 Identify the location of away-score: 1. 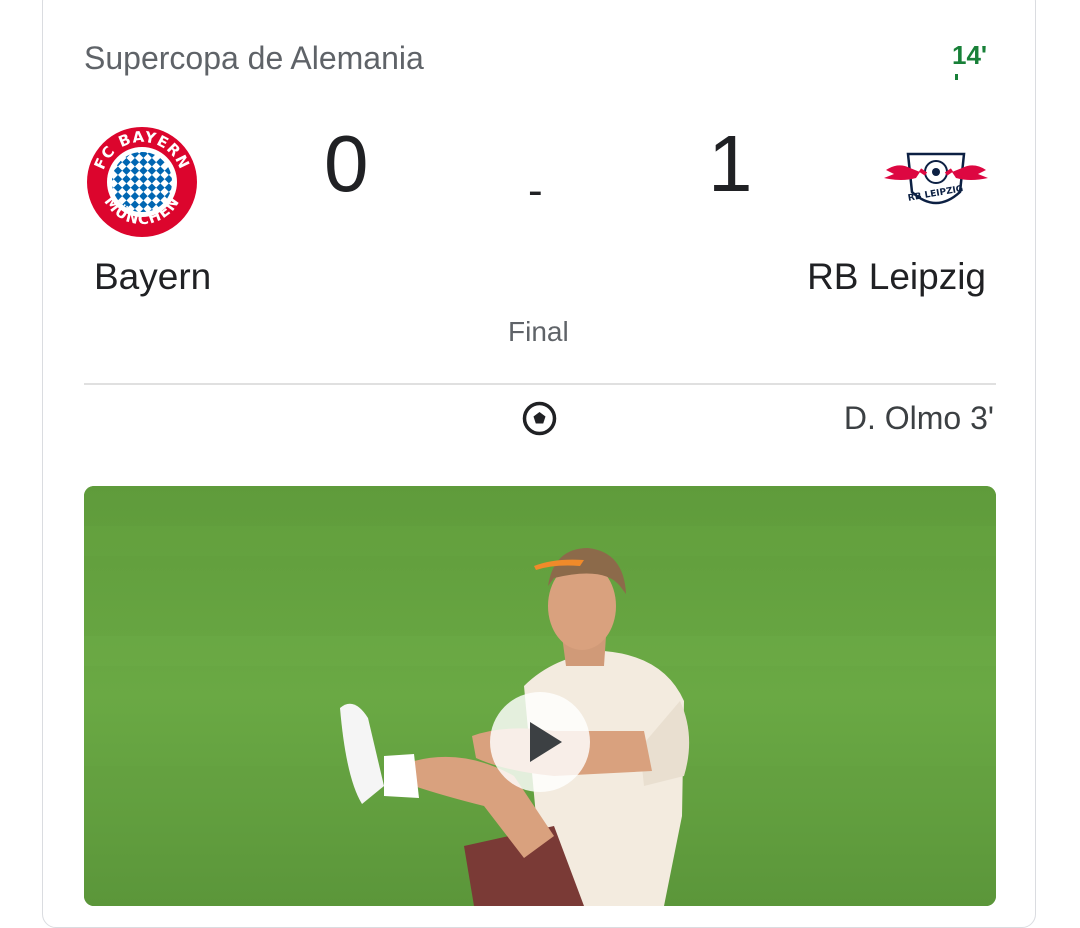
(730, 163).